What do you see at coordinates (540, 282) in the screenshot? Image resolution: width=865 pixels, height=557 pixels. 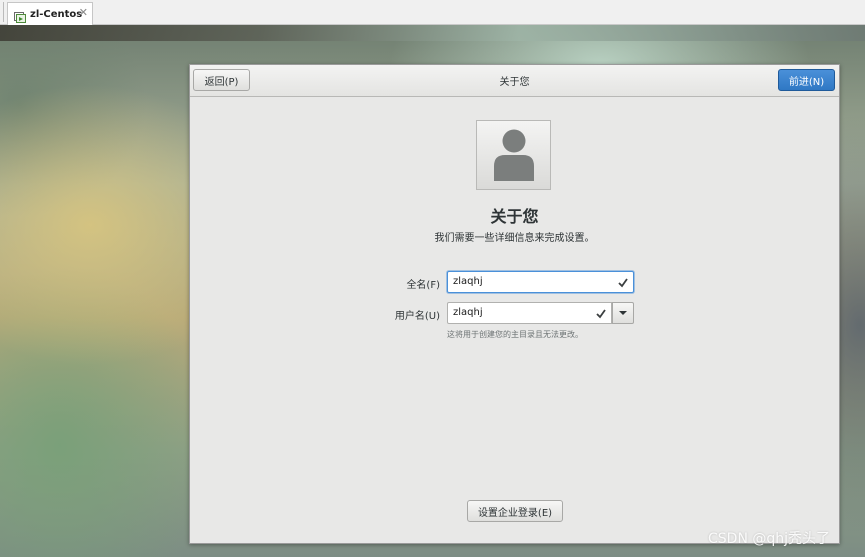 I see `fullname-field: zlaqhj` at bounding box center [540, 282].